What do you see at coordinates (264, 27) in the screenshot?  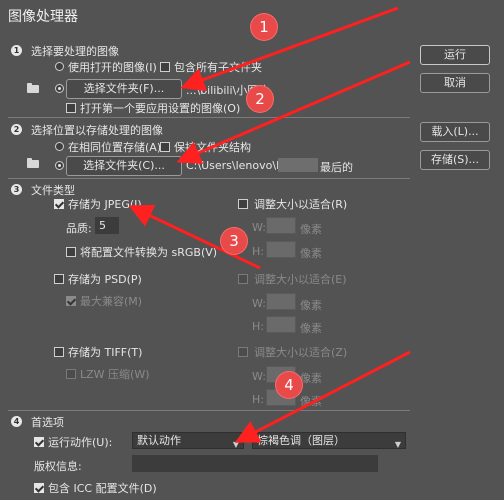 I see `annotation-badge-1: 1` at bounding box center [264, 27].